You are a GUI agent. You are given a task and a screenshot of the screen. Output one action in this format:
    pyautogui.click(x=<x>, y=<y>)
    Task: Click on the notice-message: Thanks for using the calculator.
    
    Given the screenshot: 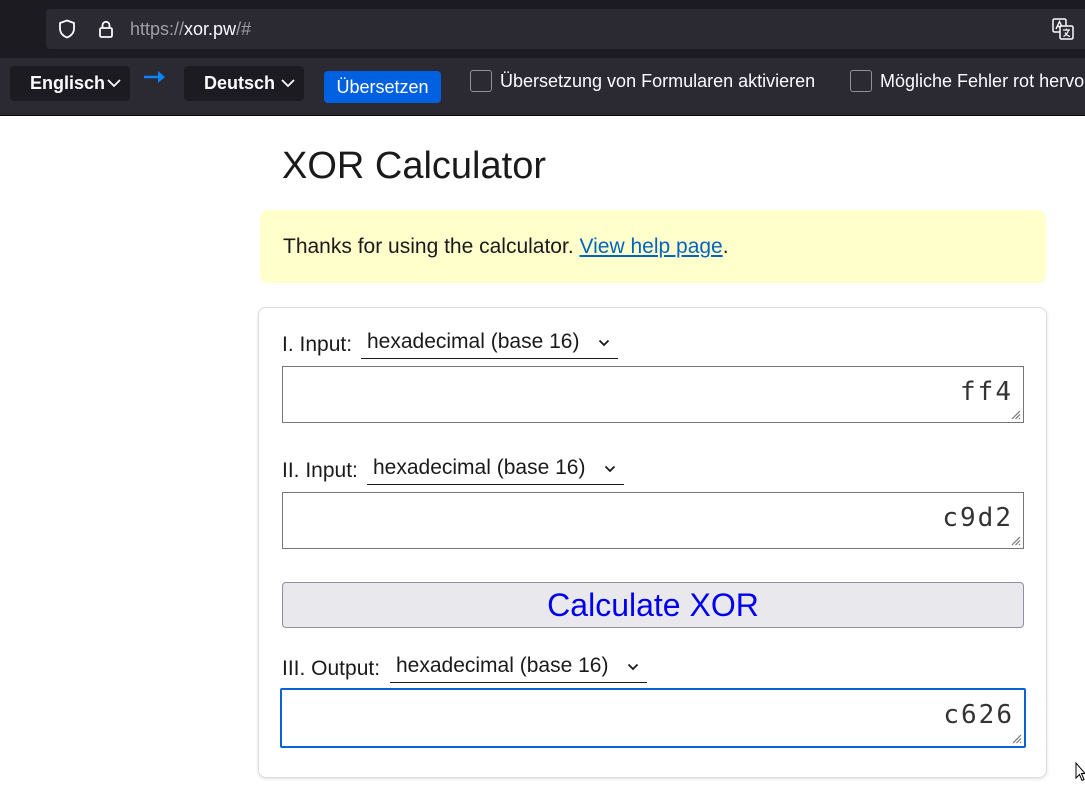 What is the action you would take?
    pyautogui.click(x=431, y=246)
    